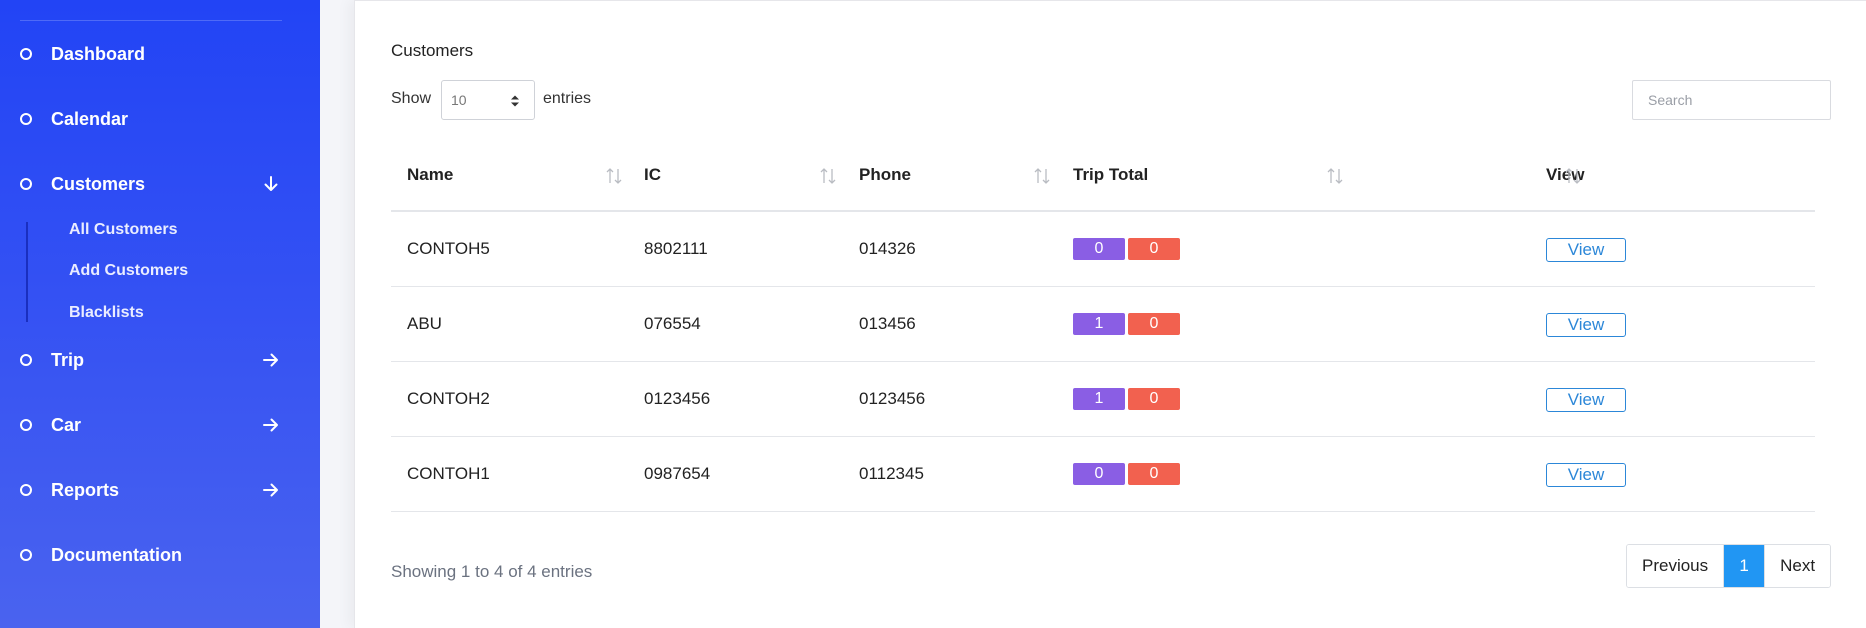 This screenshot has height=628, width=1866. What do you see at coordinates (432, 50) in the screenshot?
I see `page-title: Customers` at bounding box center [432, 50].